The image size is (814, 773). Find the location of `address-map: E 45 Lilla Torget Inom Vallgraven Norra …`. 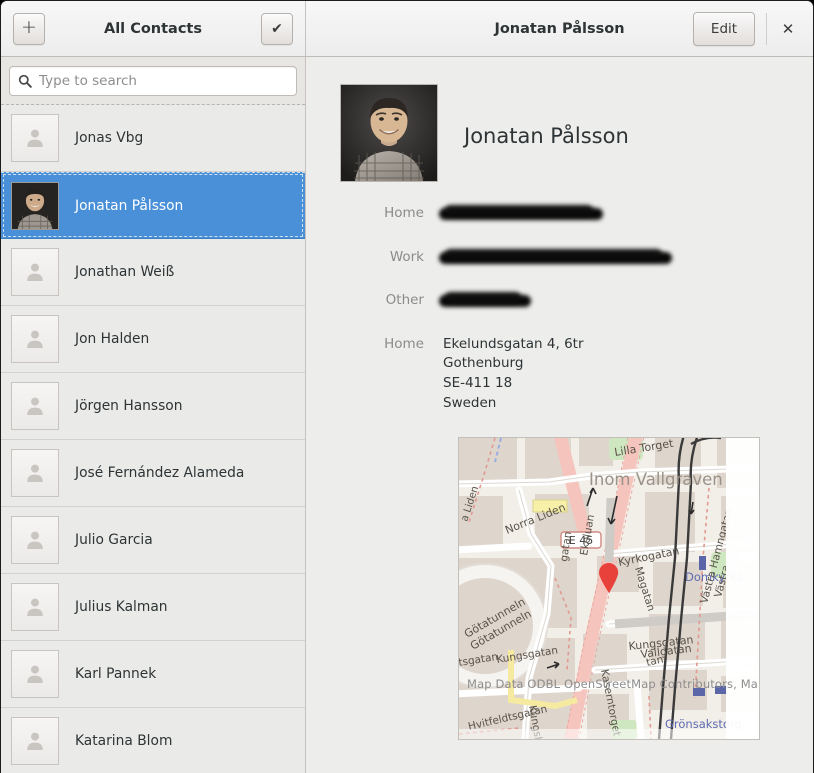

address-map: E 45 Lilla Torget Inom Vallgraven Norra … is located at coordinates (609, 589).